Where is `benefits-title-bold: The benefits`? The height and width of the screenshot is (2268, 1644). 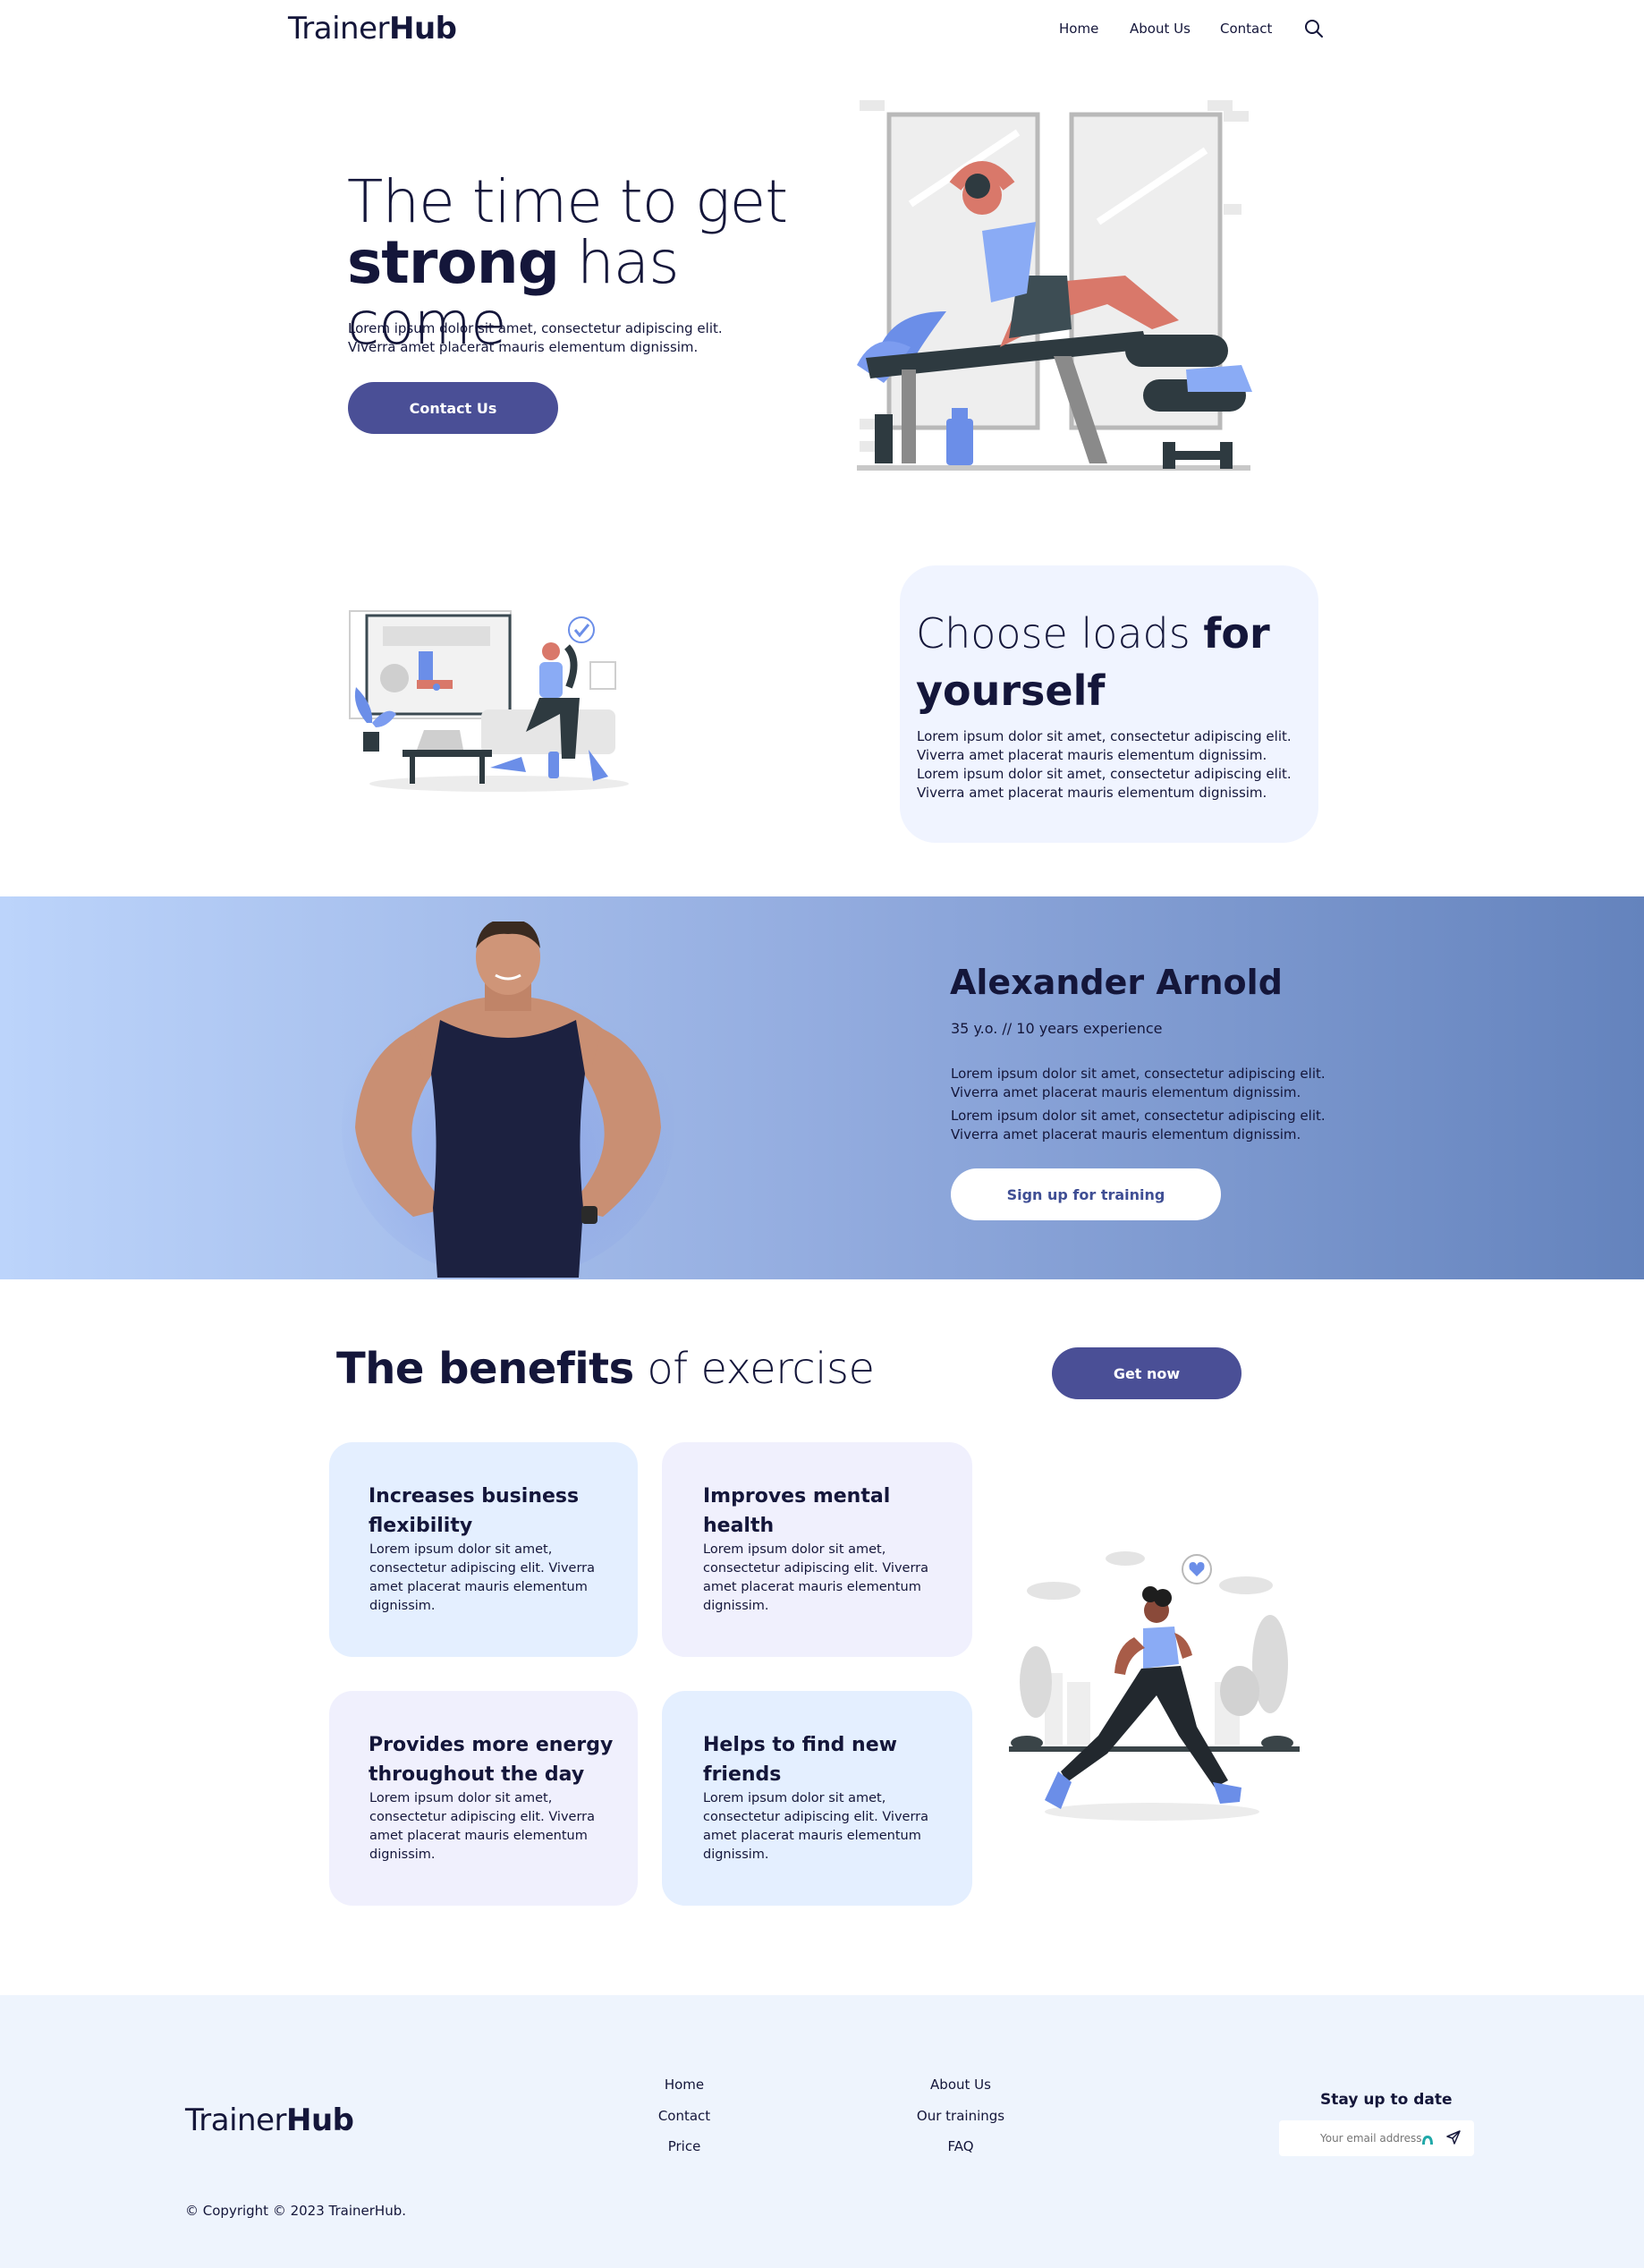
benefits-title-bold: The benefits is located at coordinates (485, 1369).